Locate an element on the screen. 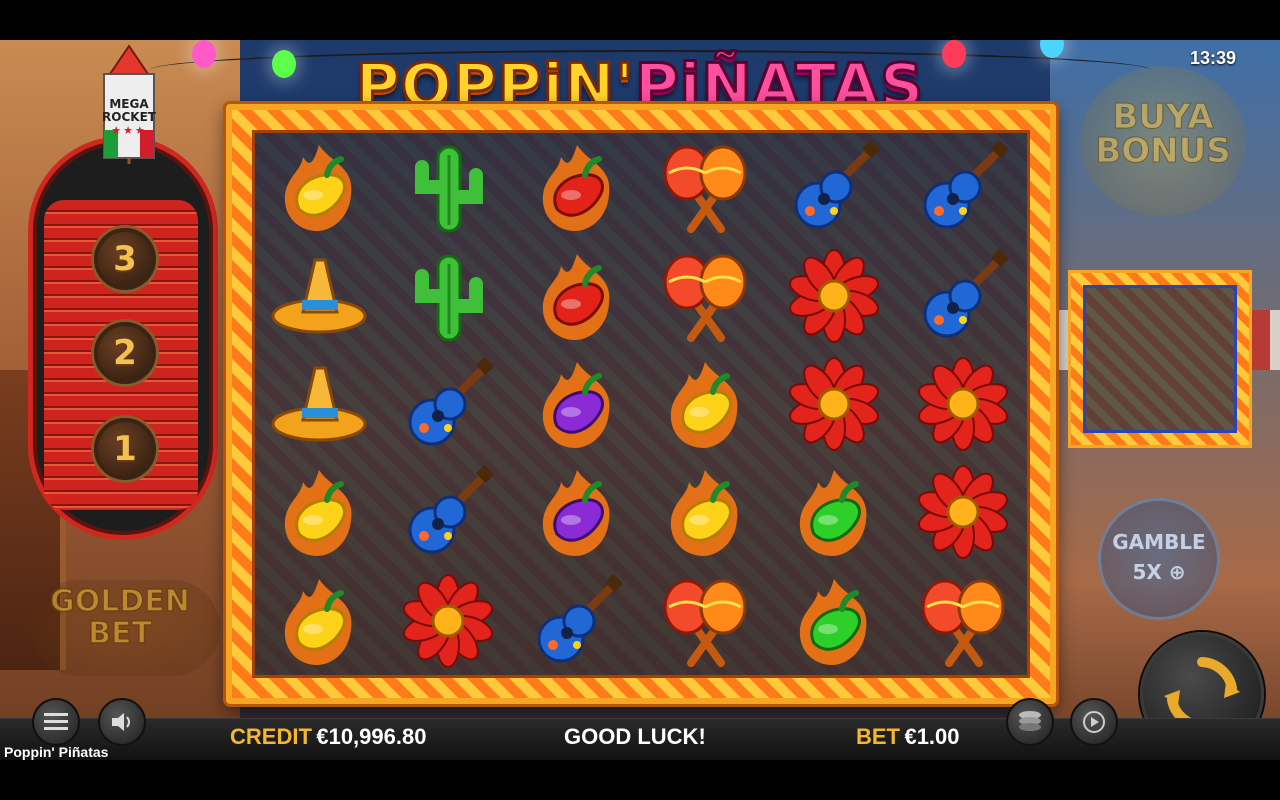 Image resolution: width=1280 pixels, height=800 pixels. game-name: Poppin' Piñatas is located at coordinates (56, 752).